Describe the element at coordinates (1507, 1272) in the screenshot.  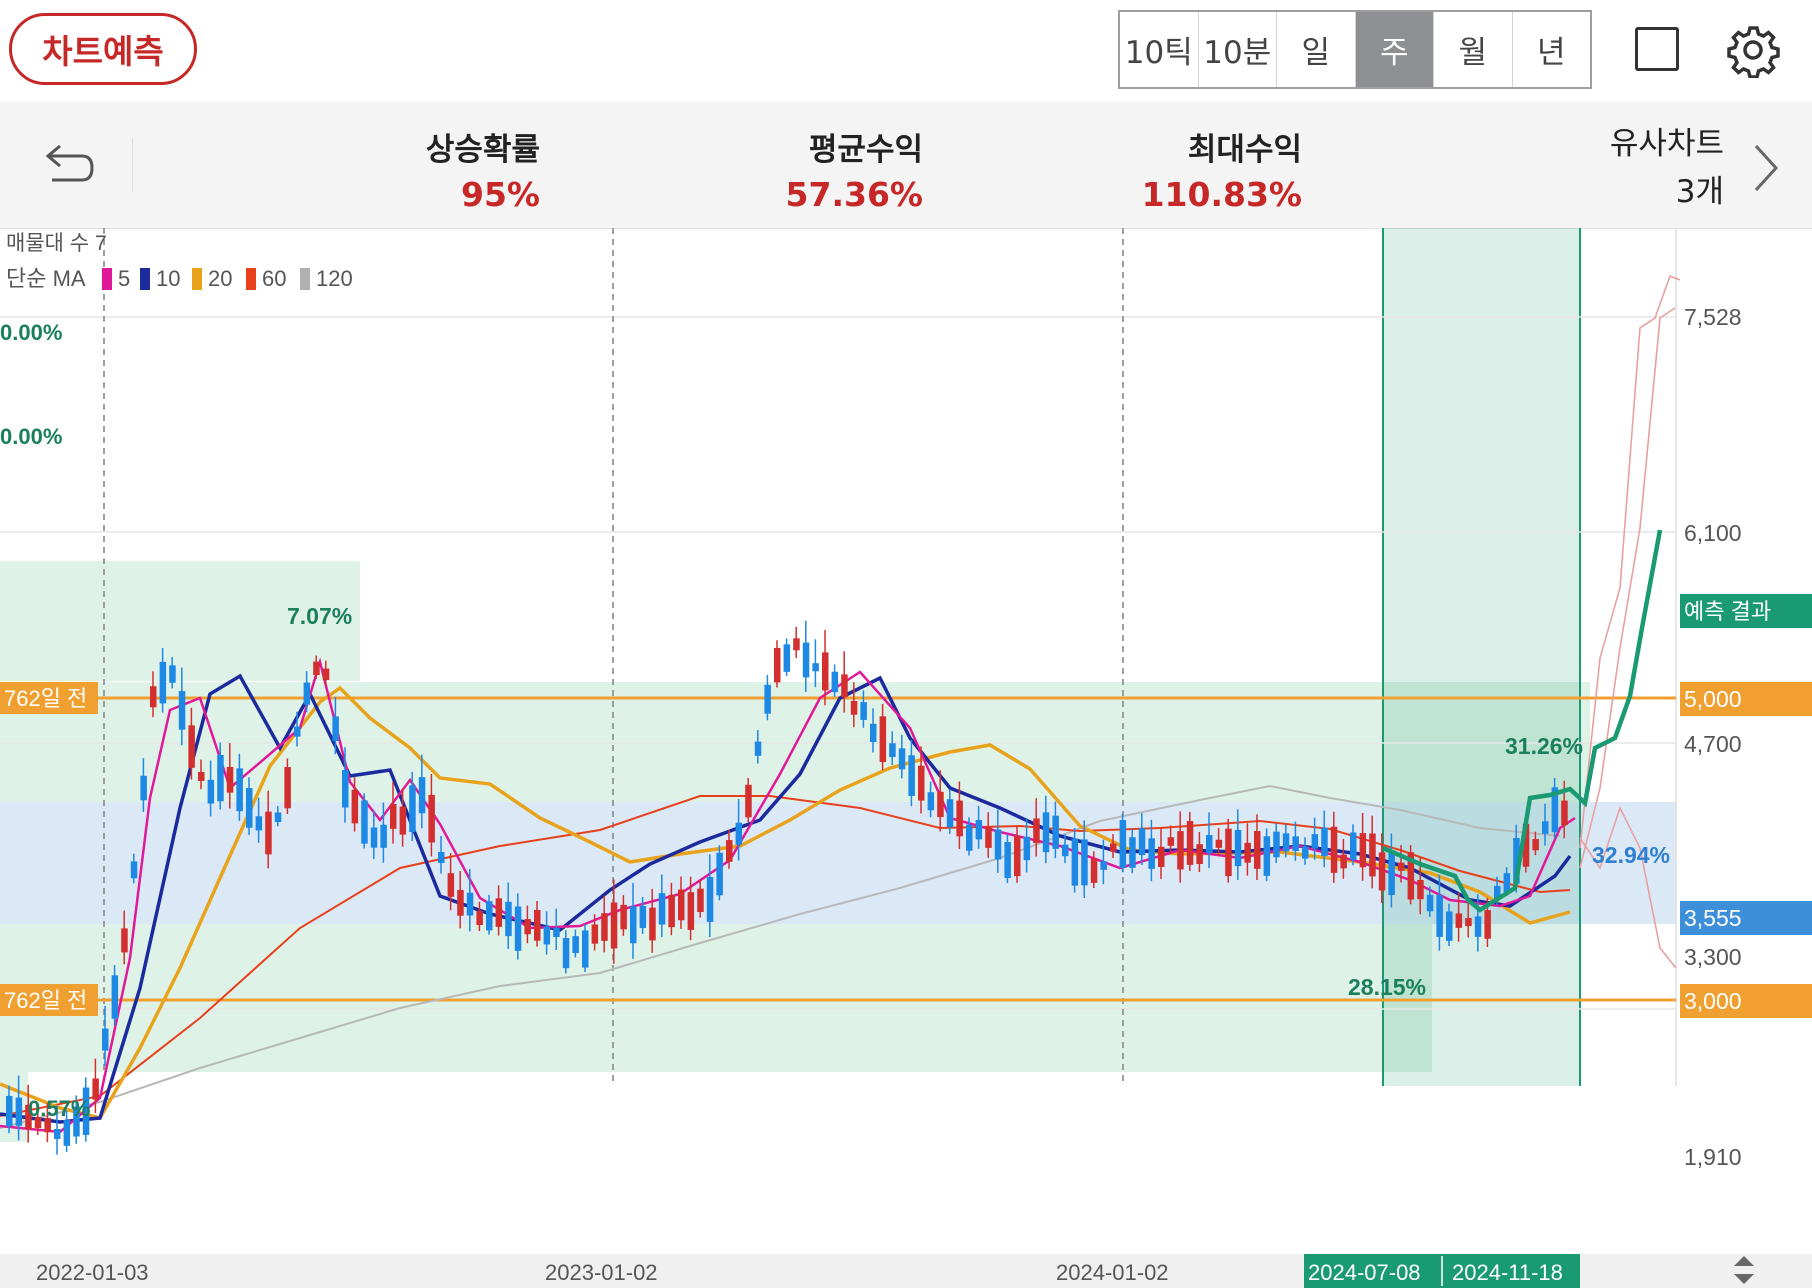
I see `date-range-end: 2024-11-18` at that location.